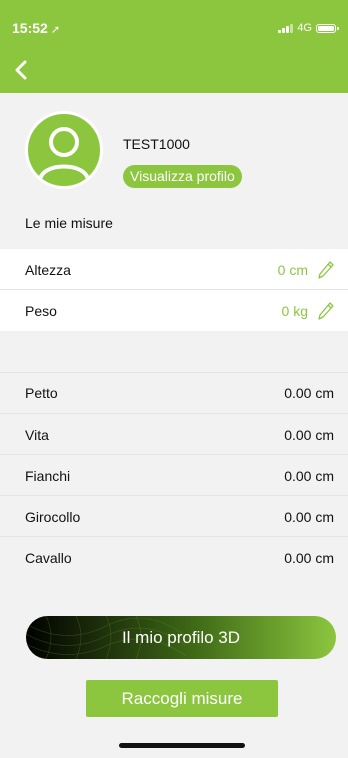 The height and width of the screenshot is (758, 348). What do you see at coordinates (304, 28) in the screenshot?
I see `network-label: 4G` at bounding box center [304, 28].